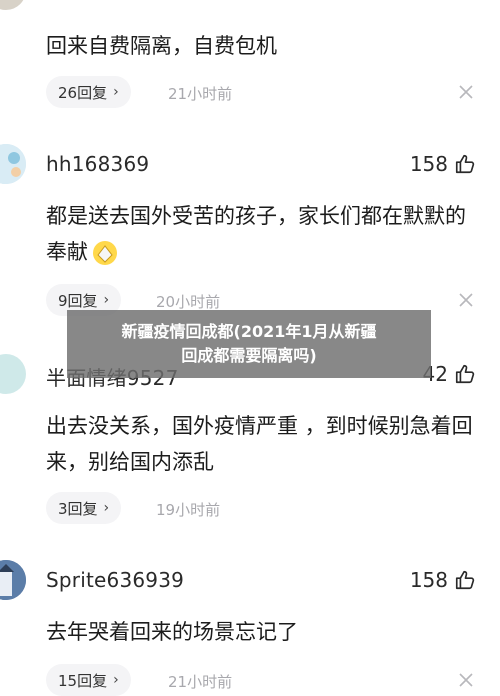 Image resolution: width=500 pixels, height=696 pixels. I want to click on overlay-title-line: 新疆疫情回成都(2021年1月从新疆, so click(249, 331).